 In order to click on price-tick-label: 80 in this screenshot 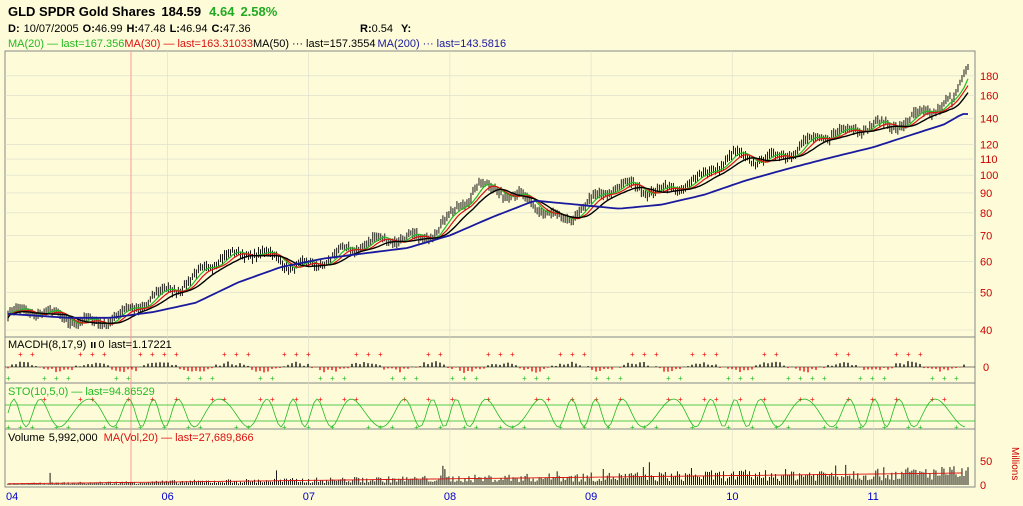, I will do `click(986, 214)`.